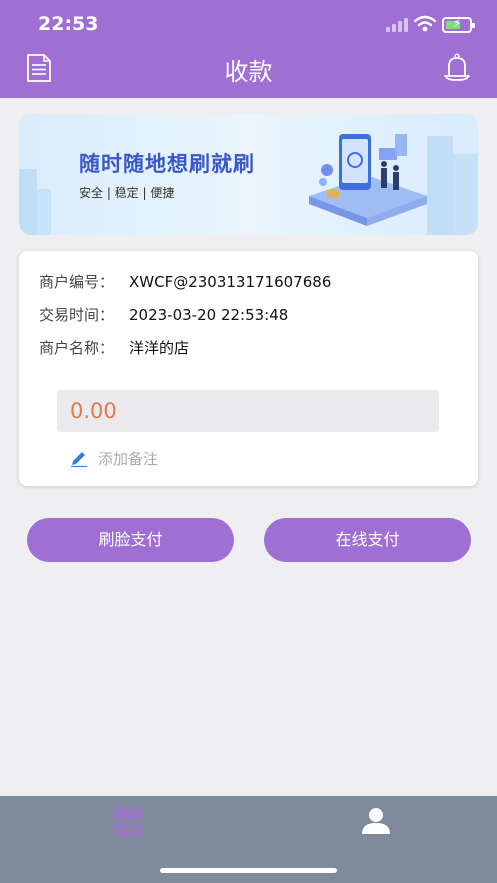  What do you see at coordinates (77, 282) in the screenshot?
I see `merchant-id-label: 商户编号：` at bounding box center [77, 282].